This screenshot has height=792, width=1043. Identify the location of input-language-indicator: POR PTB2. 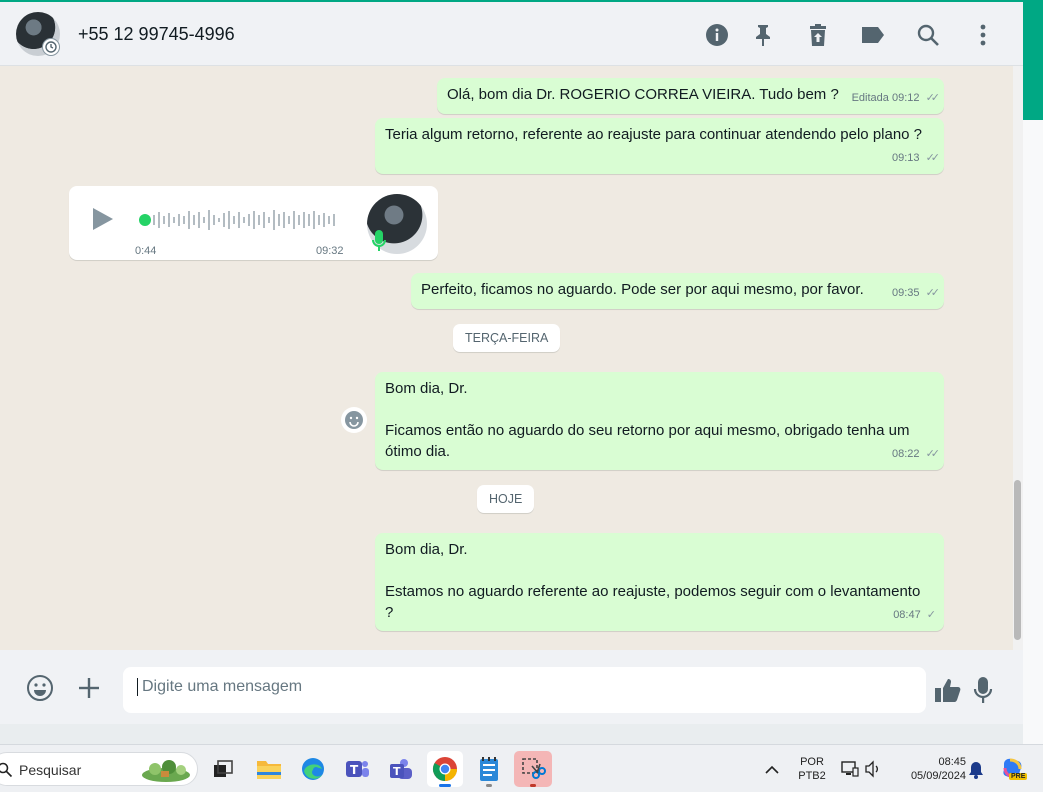
(812, 769).